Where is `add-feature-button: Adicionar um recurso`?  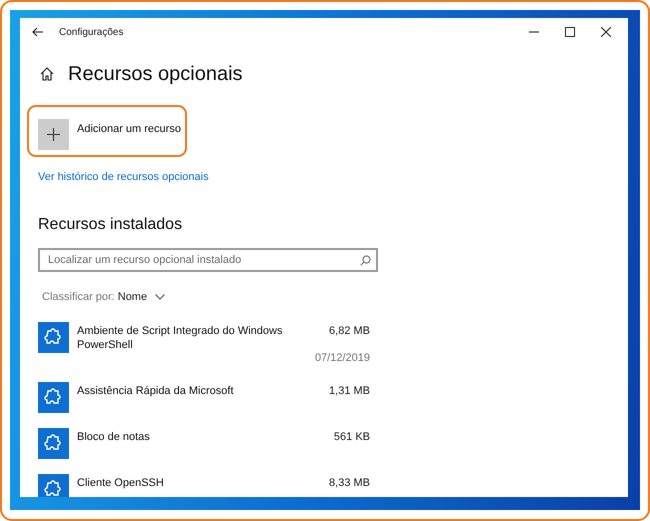 add-feature-button: Adicionar um recurso is located at coordinates (109, 134).